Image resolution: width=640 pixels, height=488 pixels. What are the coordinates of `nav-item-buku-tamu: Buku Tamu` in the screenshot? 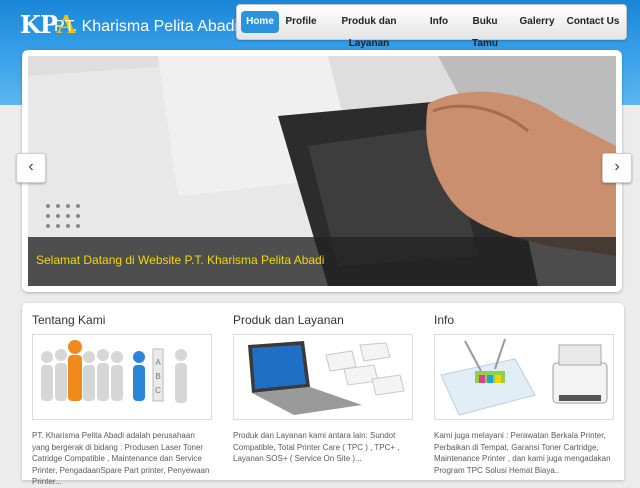 It's located at (485, 30).